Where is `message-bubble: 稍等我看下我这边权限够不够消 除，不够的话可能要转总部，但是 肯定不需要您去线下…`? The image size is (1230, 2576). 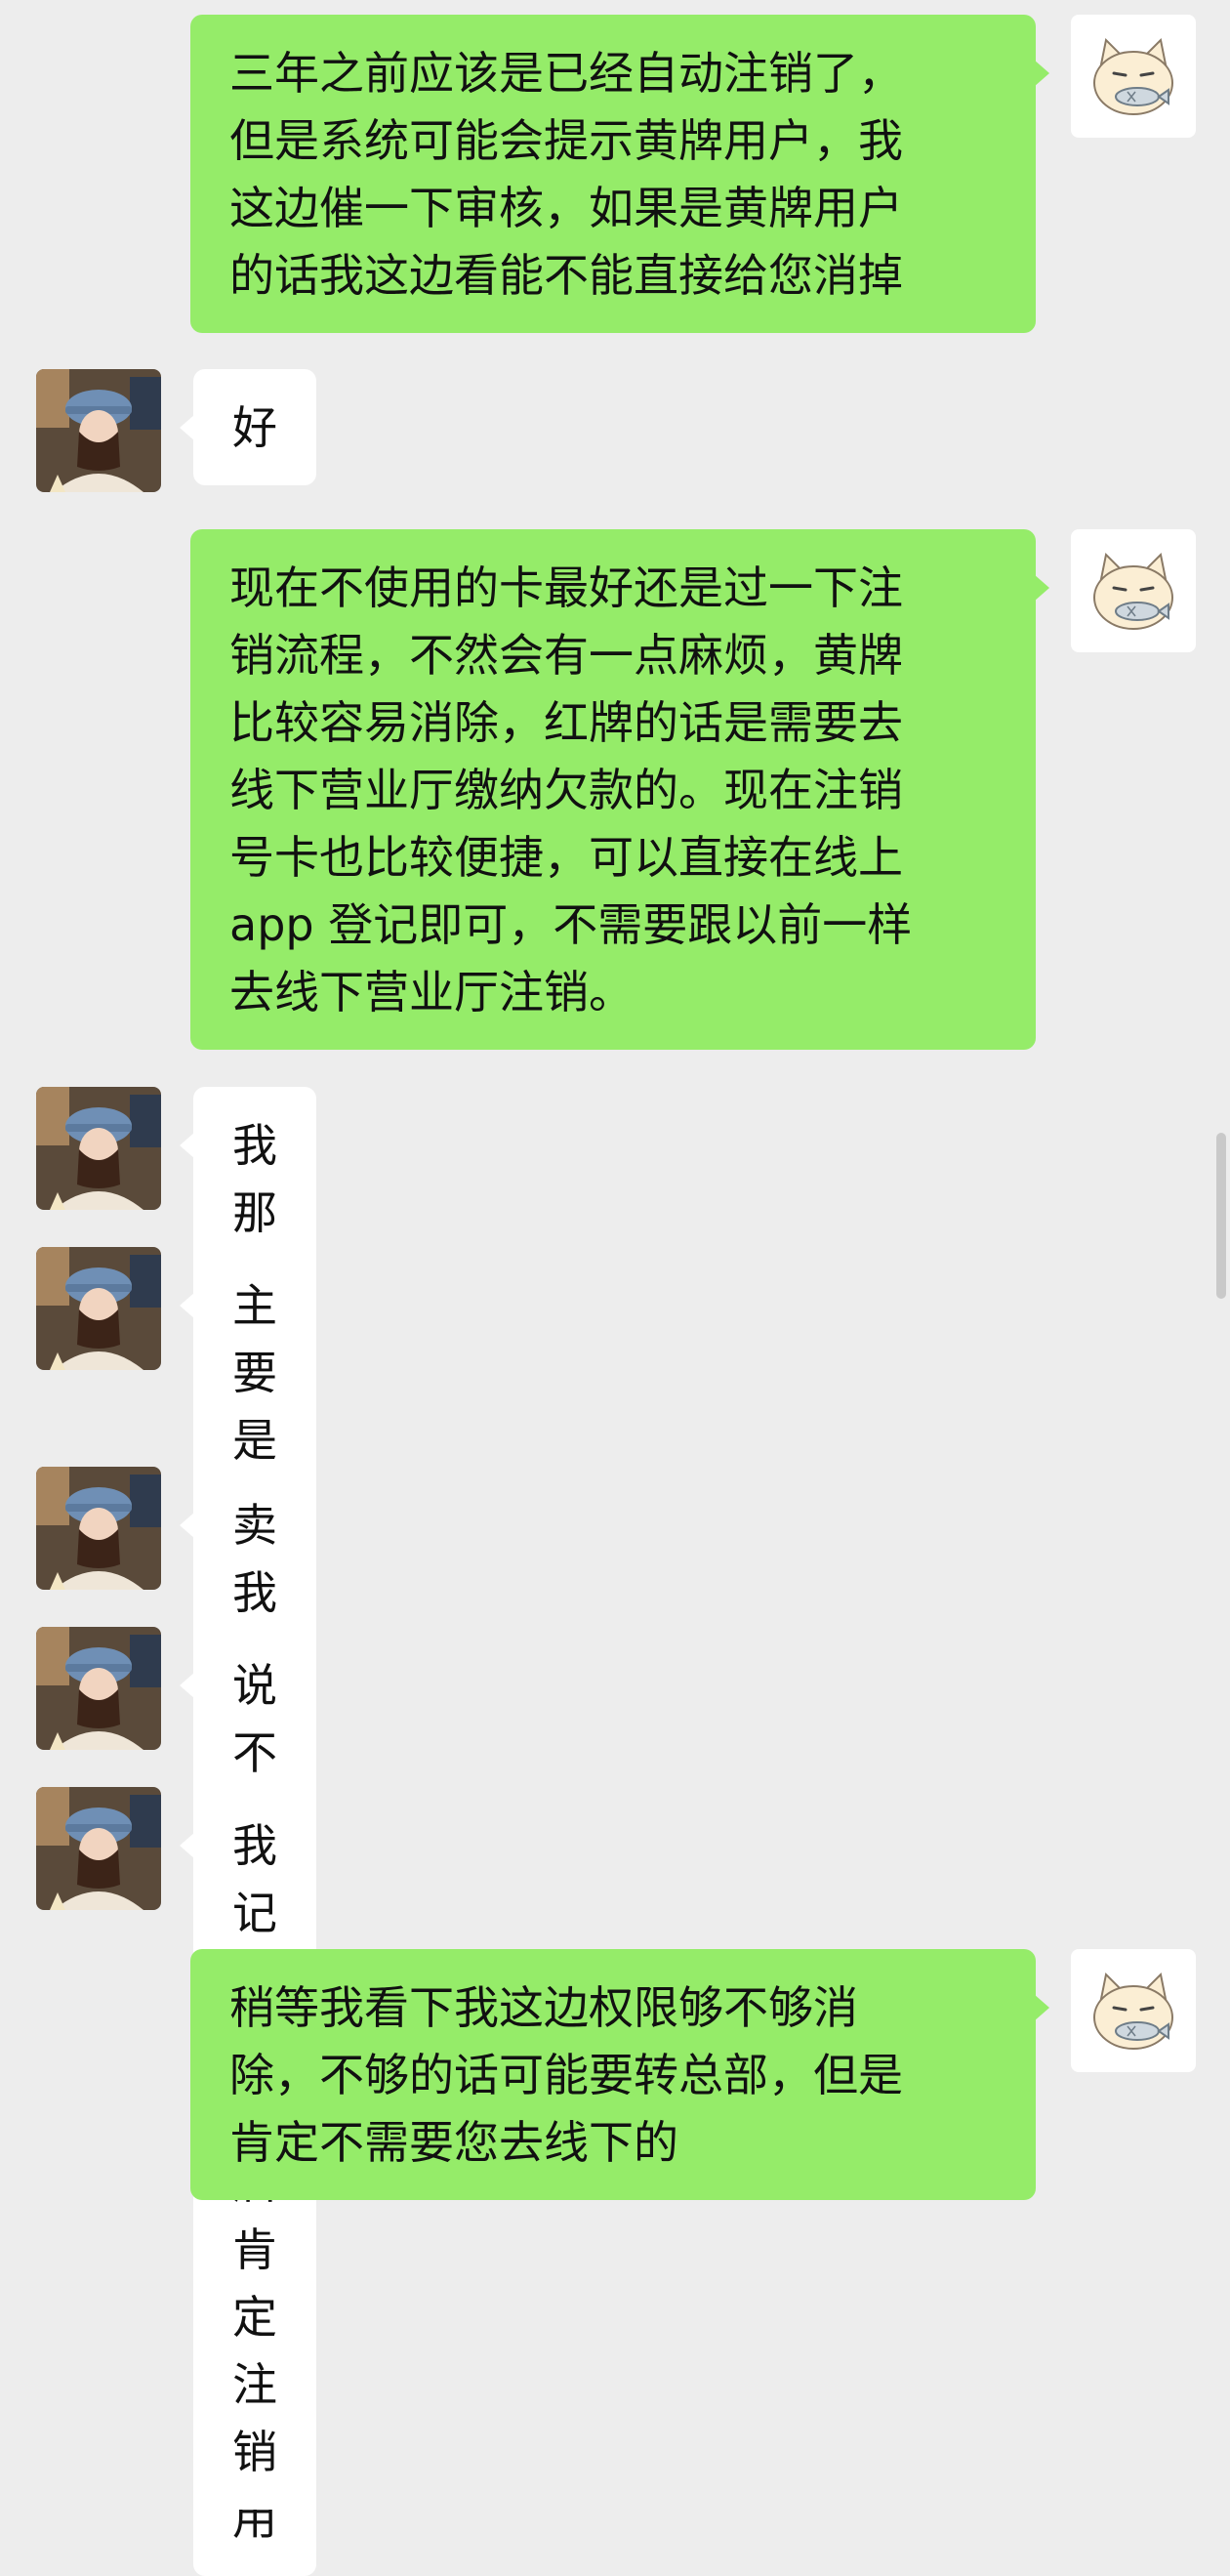 message-bubble: 稍等我看下我这边权限够不够消 除，不够的话可能要转总部，但是 肯定不需要您去线下… is located at coordinates (619, 2074).